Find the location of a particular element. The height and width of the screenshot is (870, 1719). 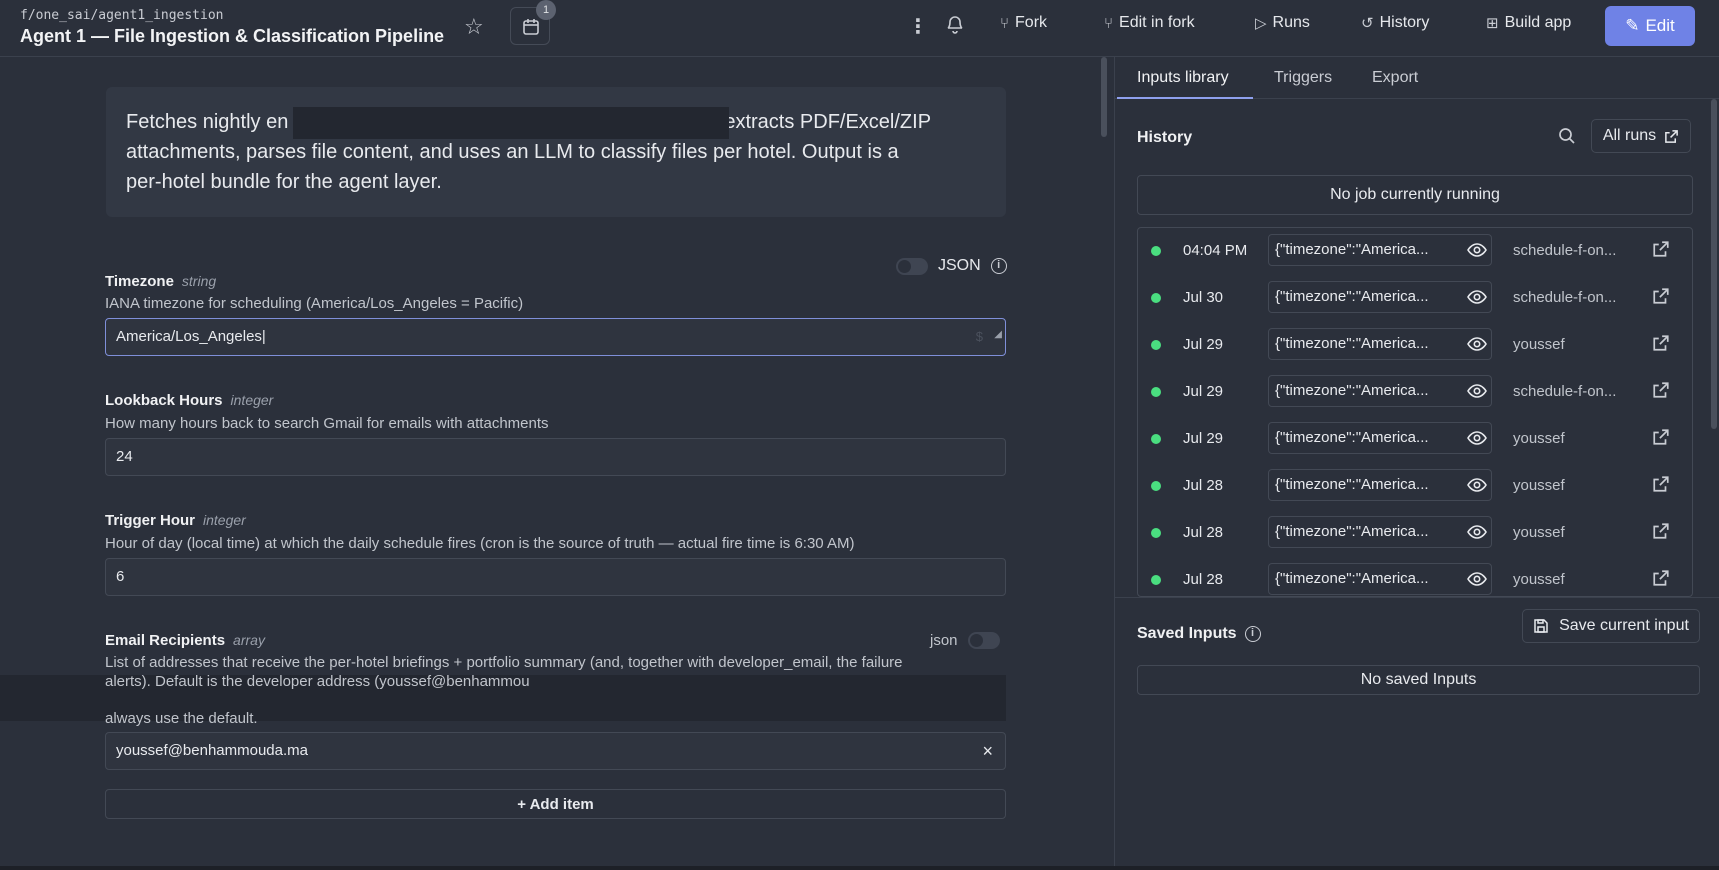

no-saved-inputs-message: No saved Inputs is located at coordinates (1418, 680).